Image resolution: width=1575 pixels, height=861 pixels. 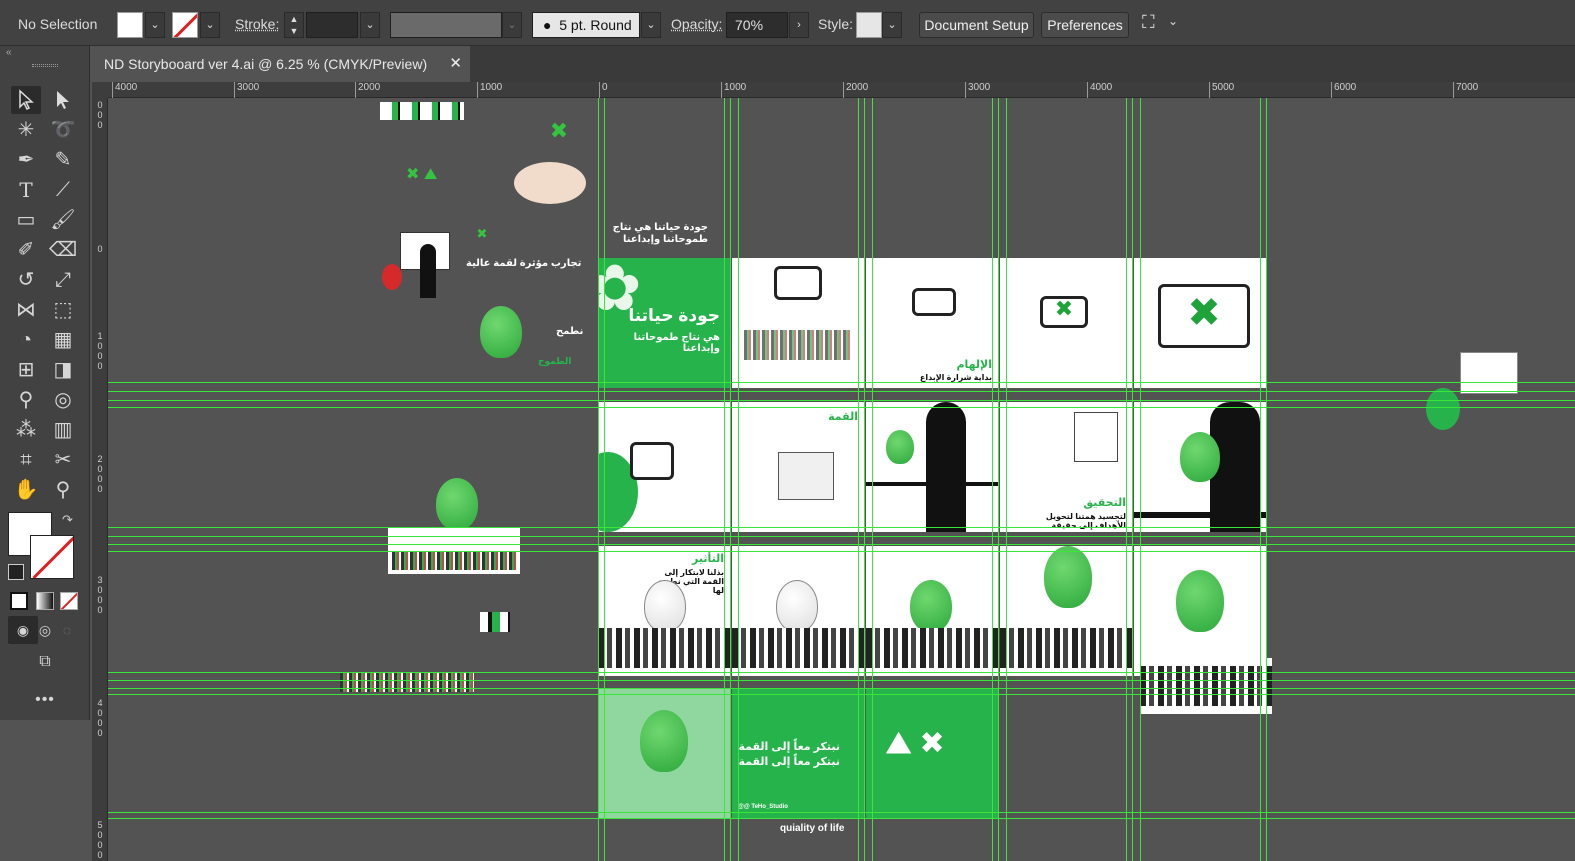 I want to click on selection-tool-icon, so click(x=26, y=100).